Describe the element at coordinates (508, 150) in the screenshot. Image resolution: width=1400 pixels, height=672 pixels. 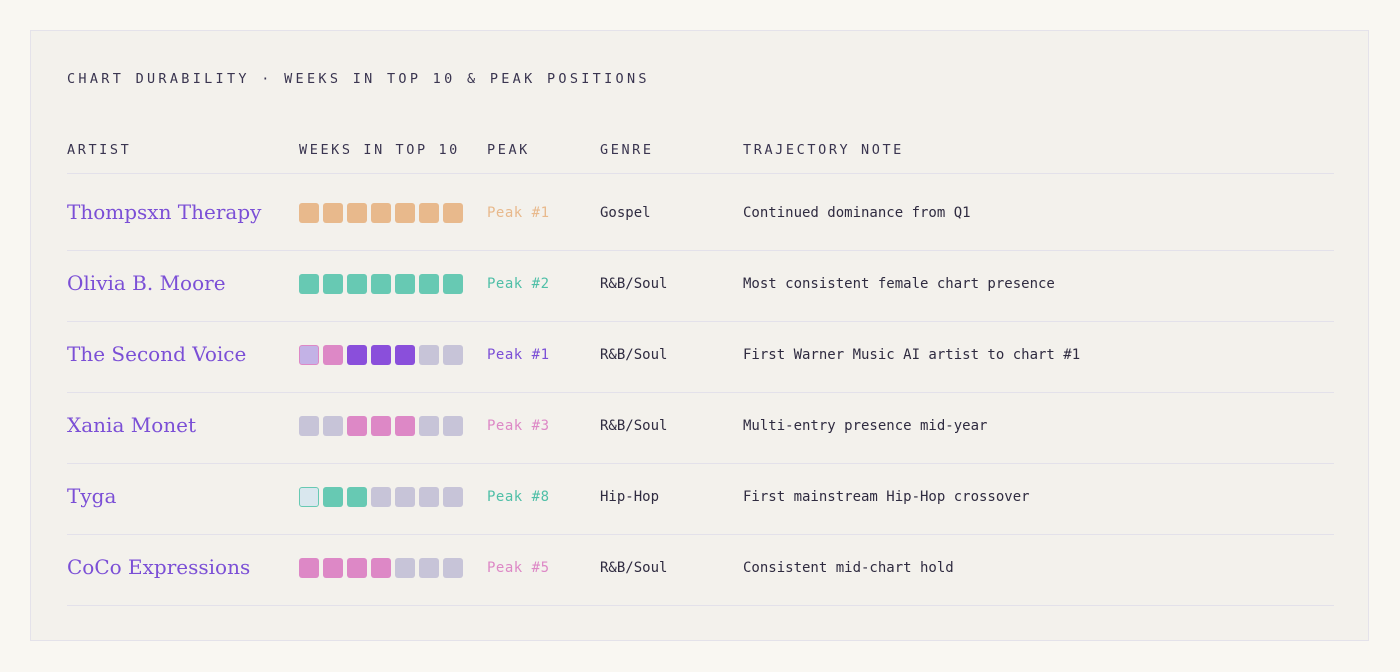
I see `column-header-peak: PEAK` at that location.